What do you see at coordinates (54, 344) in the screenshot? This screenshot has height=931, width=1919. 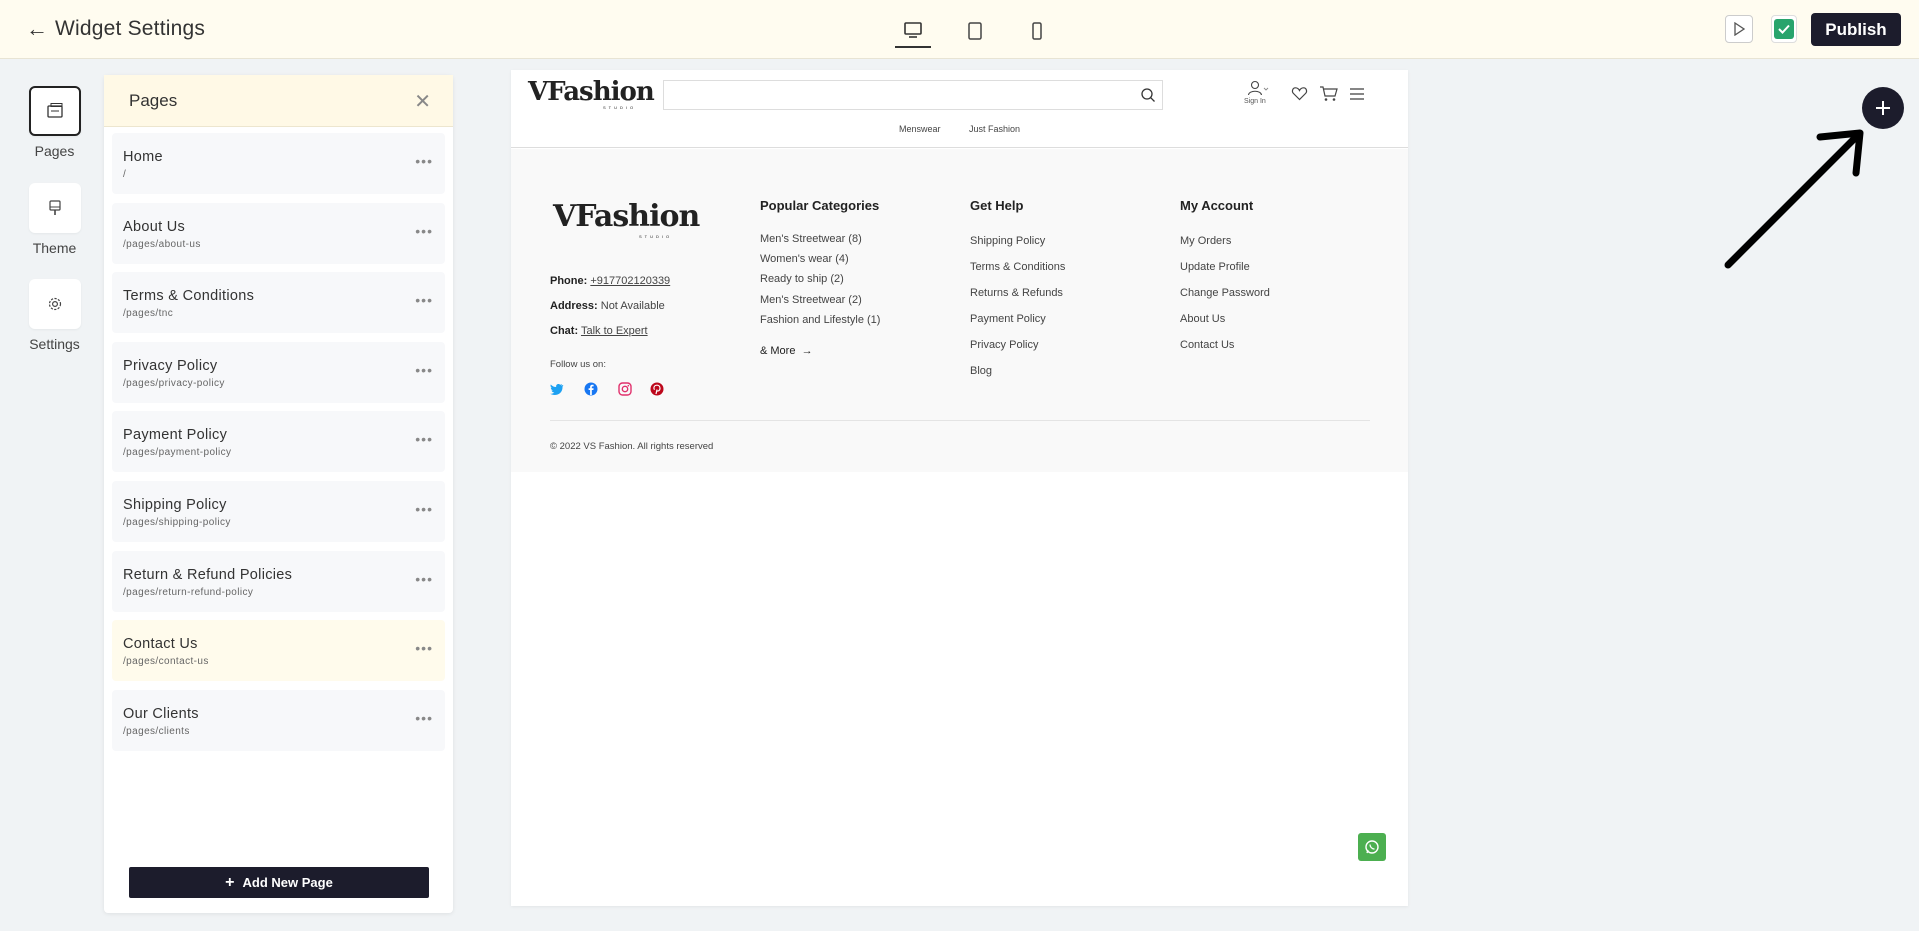 I see `rail-label-settings: Settings` at bounding box center [54, 344].